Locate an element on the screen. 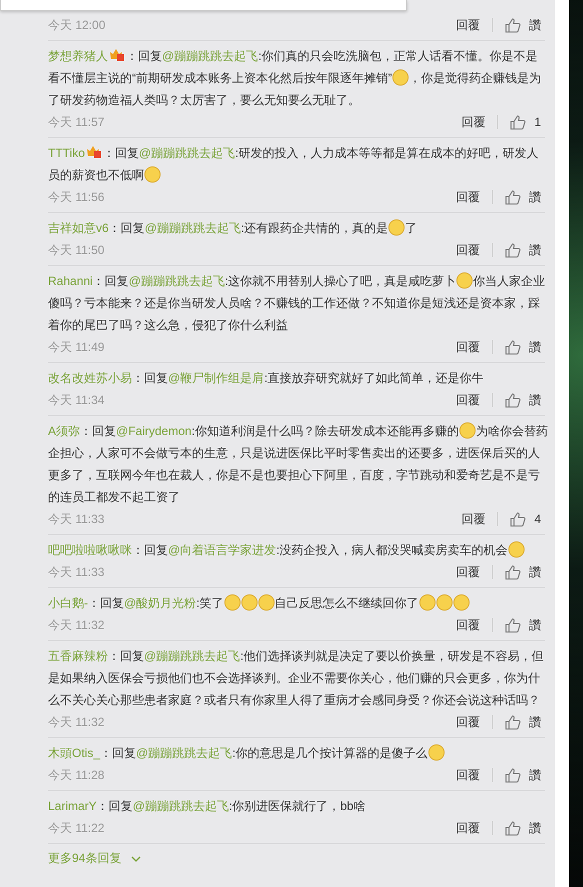  timestamp: 今天 11:57 is located at coordinates (76, 122).